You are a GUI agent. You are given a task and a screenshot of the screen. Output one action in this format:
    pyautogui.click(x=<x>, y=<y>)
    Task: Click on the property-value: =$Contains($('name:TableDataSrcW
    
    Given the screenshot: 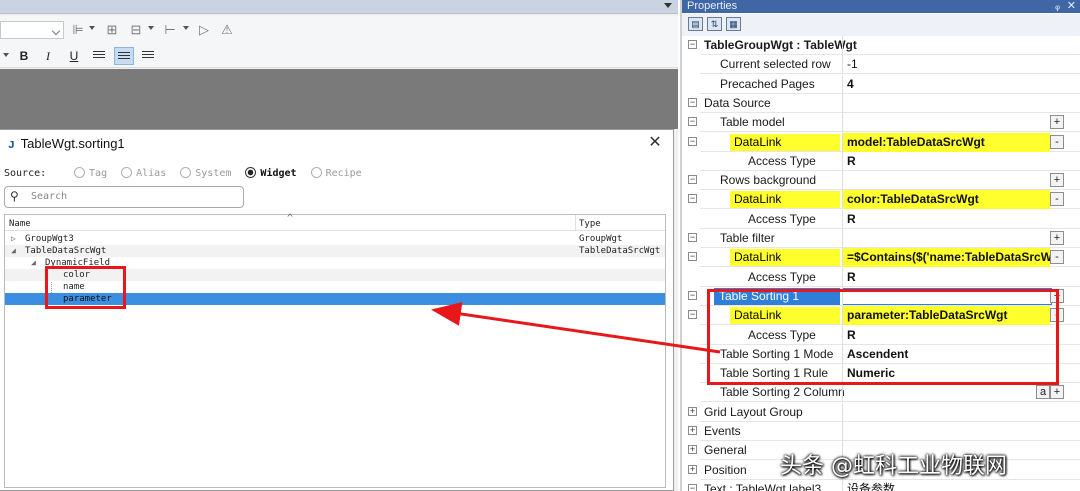 What is the action you would take?
    pyautogui.click(x=946, y=258)
    